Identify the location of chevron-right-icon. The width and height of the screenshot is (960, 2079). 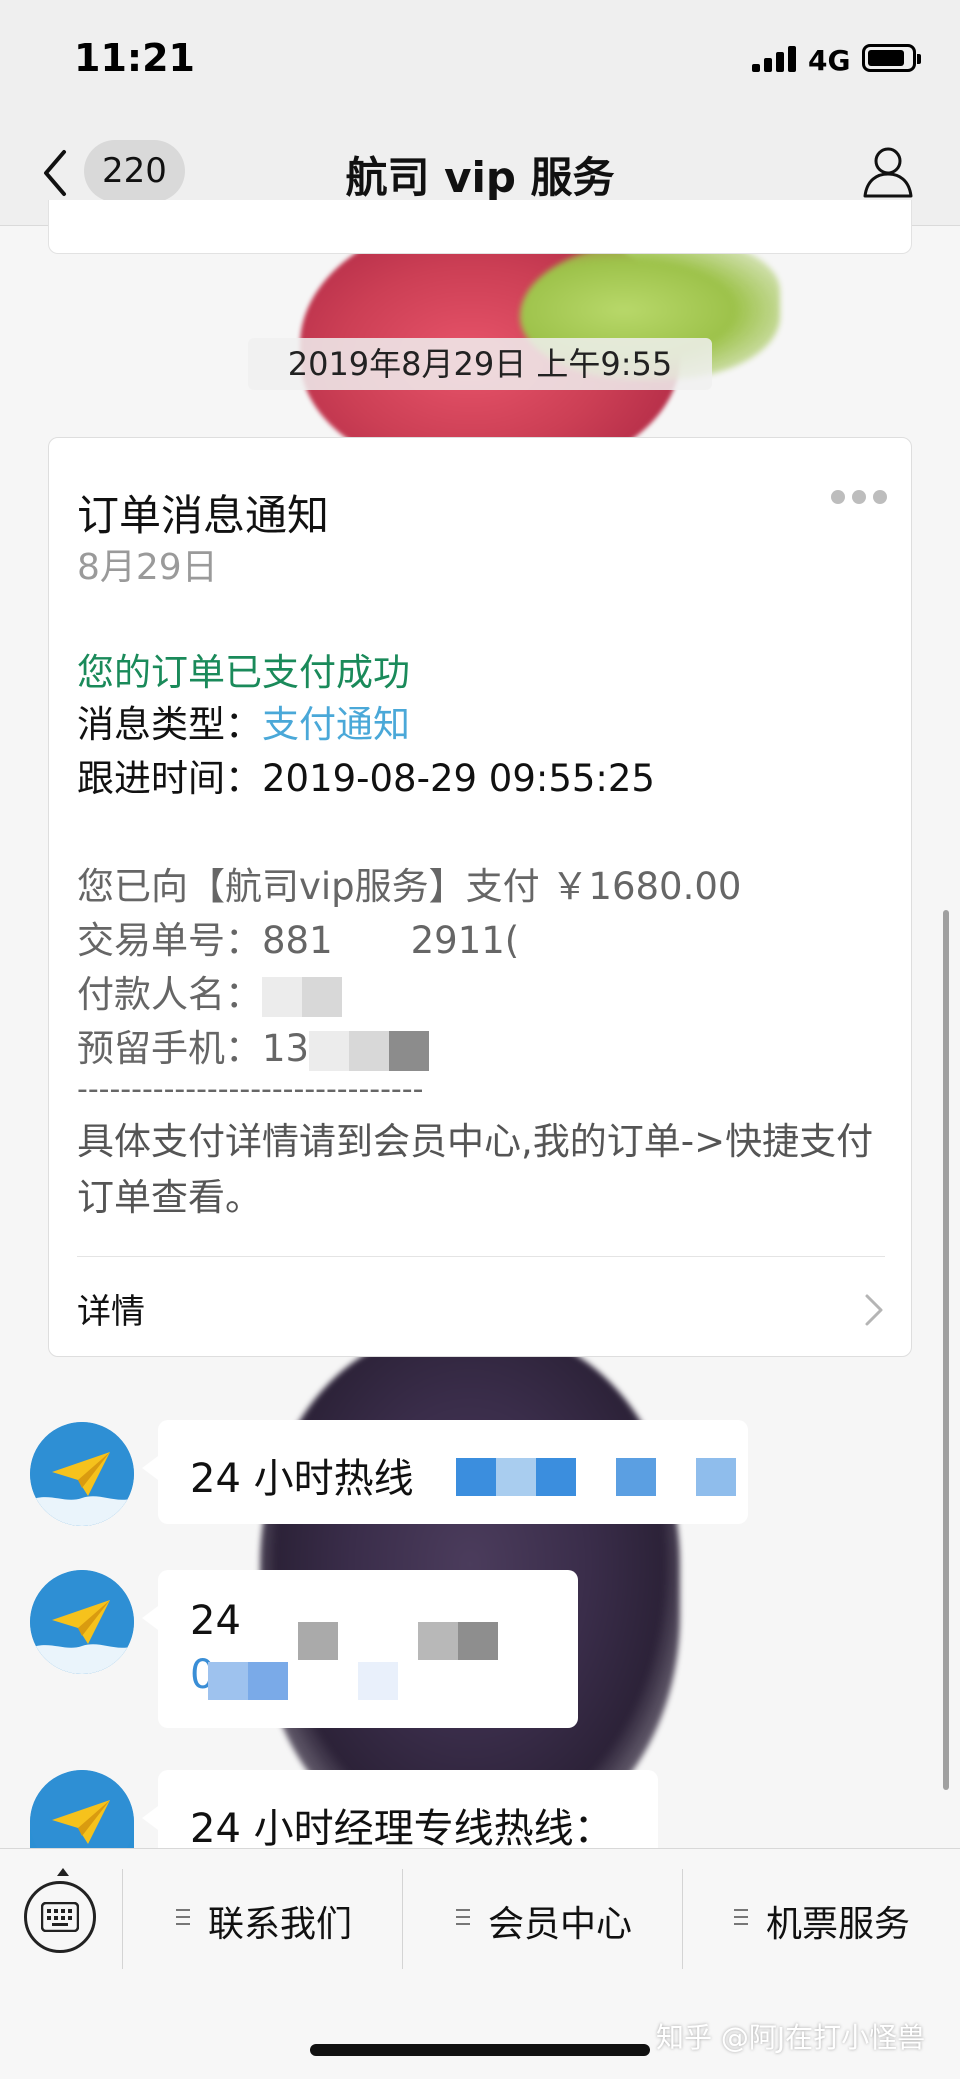
(874, 1310).